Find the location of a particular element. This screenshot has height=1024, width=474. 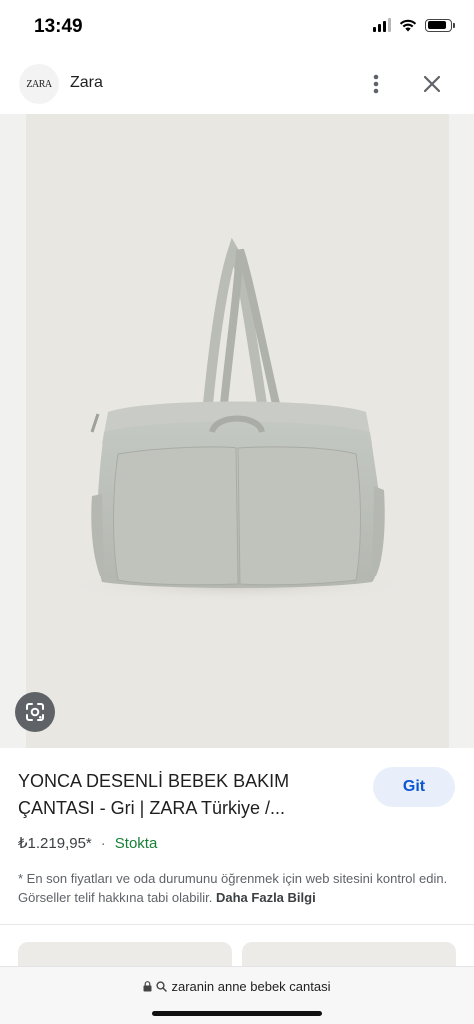

close-icon is located at coordinates (432, 84).